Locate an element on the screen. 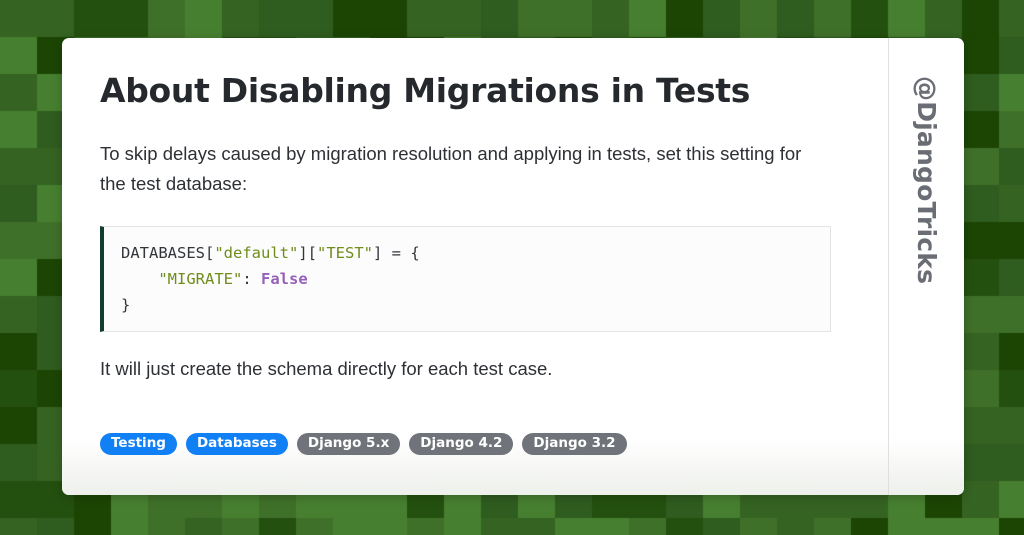 Image resolution: width=1024 pixels, height=535 pixels. watermark: @DjangoTricks is located at coordinates (927, 182).